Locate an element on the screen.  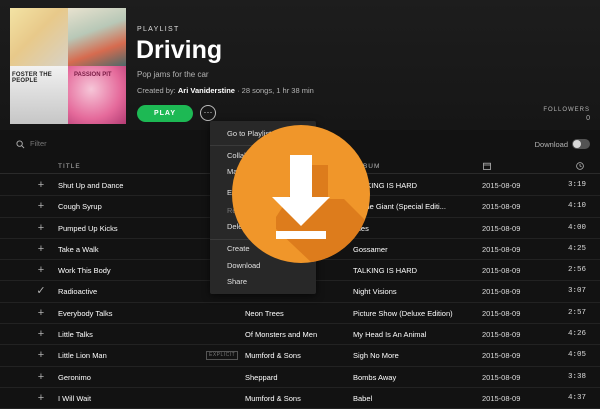
filter-input is located at coordinates (80, 143).